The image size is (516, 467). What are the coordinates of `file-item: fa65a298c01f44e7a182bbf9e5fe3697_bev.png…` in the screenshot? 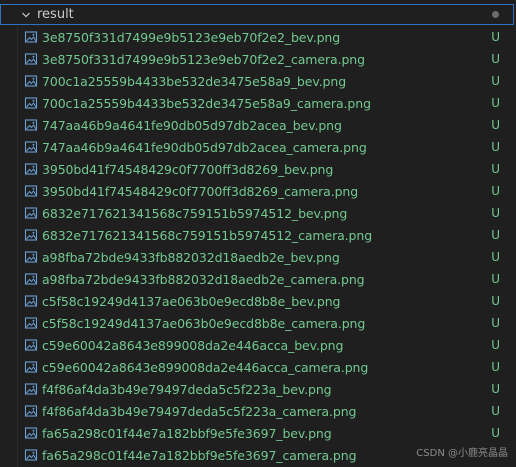 It's located at (258, 433).